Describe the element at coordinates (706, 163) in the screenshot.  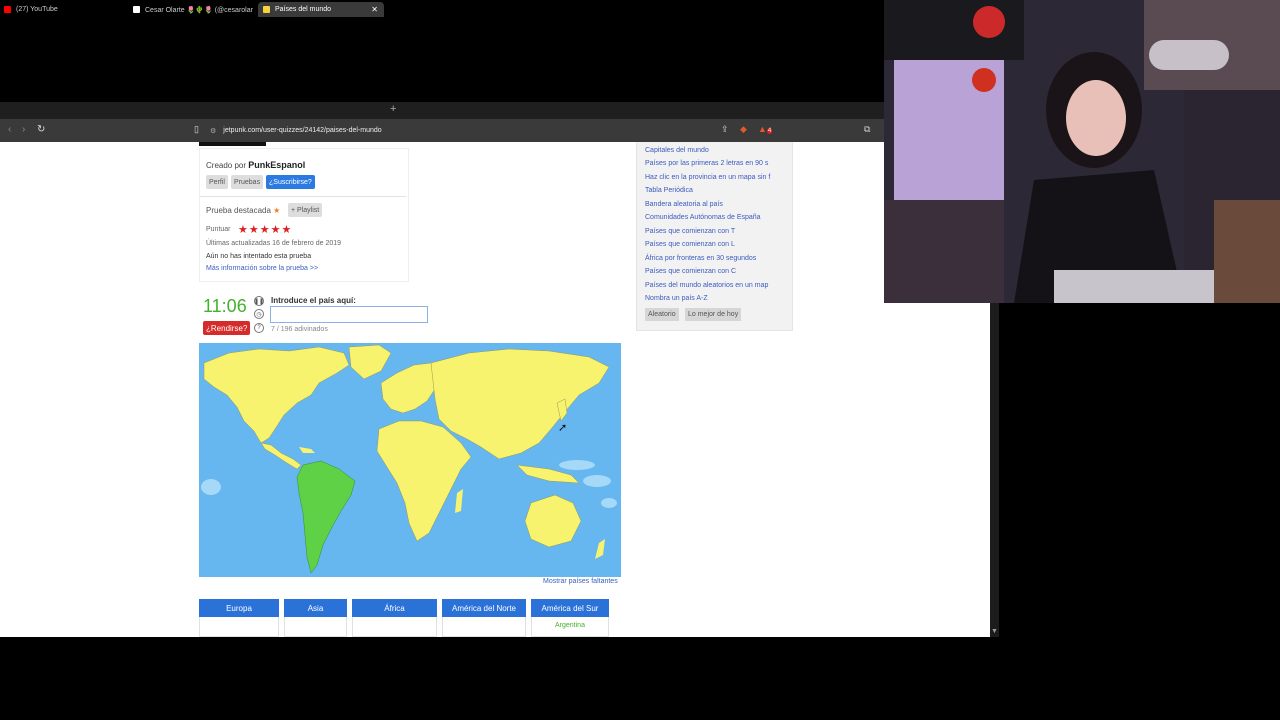
I see `related-quiz-link: Países por las primeras 2 letras en 90 s` at that location.